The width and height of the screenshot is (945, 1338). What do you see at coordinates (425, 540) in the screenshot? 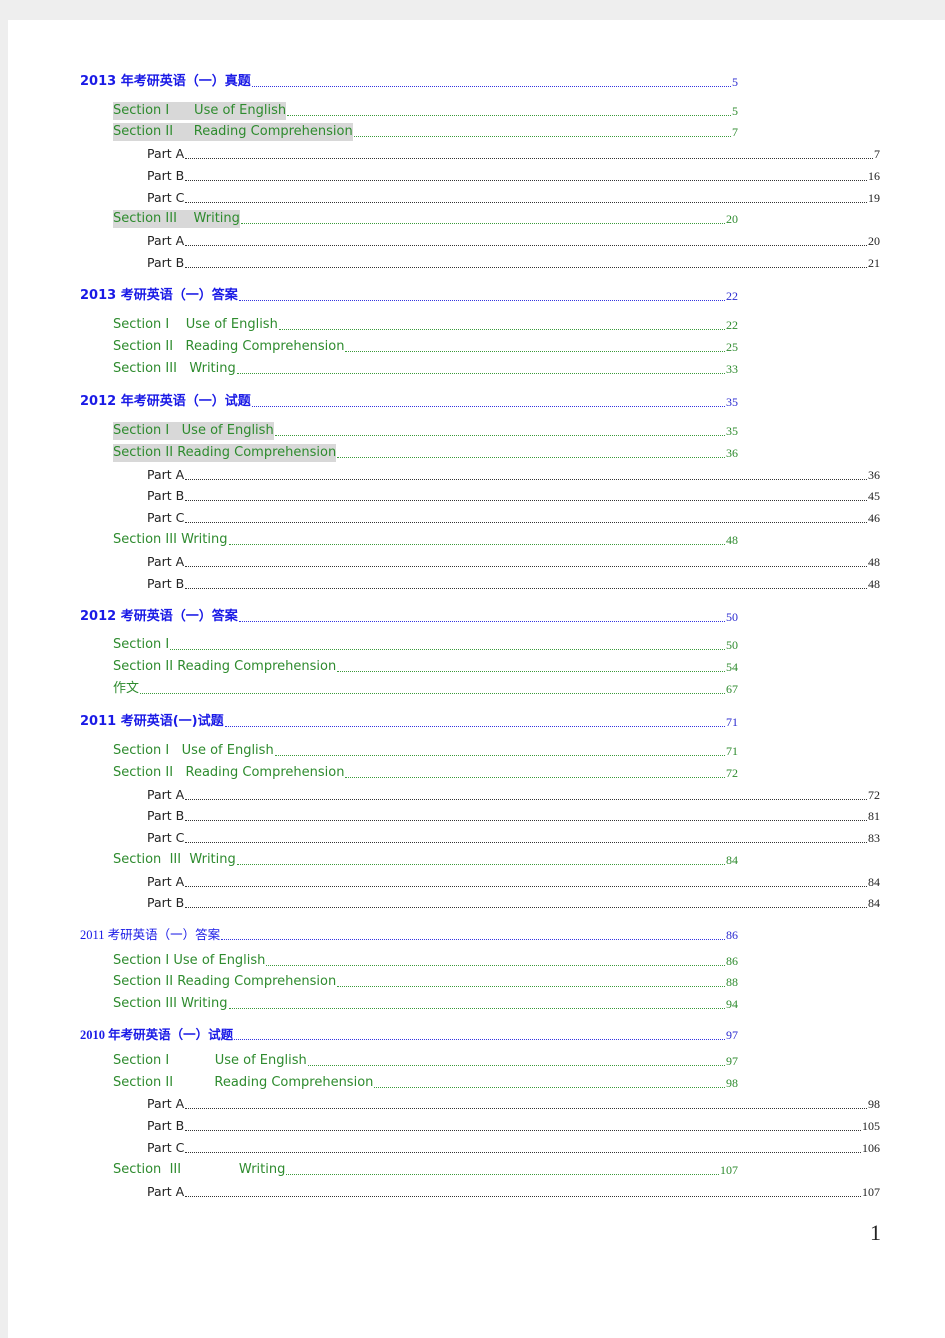
I see `toc-section-entry: Section III Writing 48` at bounding box center [425, 540].